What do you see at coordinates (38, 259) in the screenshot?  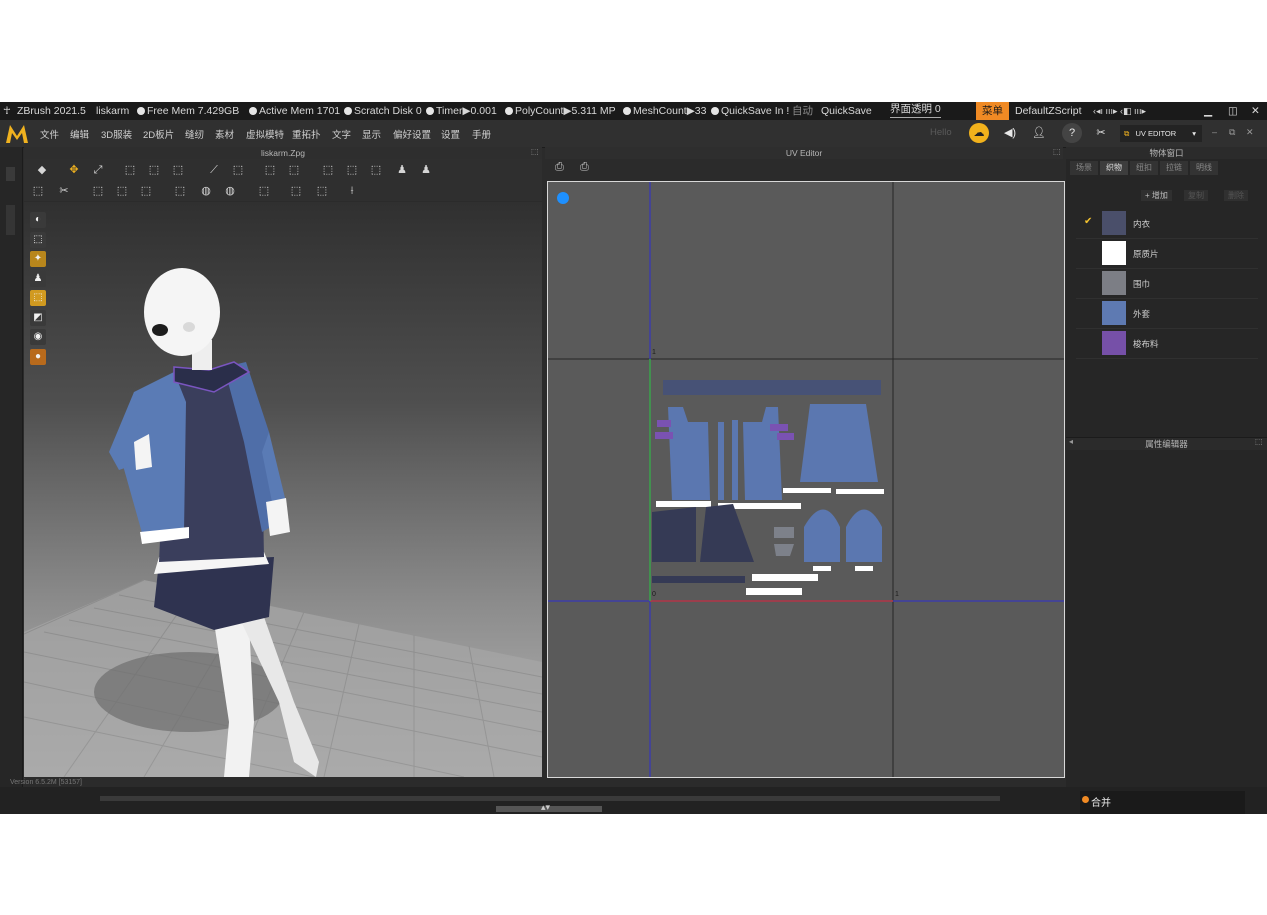 I see `texture-display-icon: ✦` at bounding box center [38, 259].